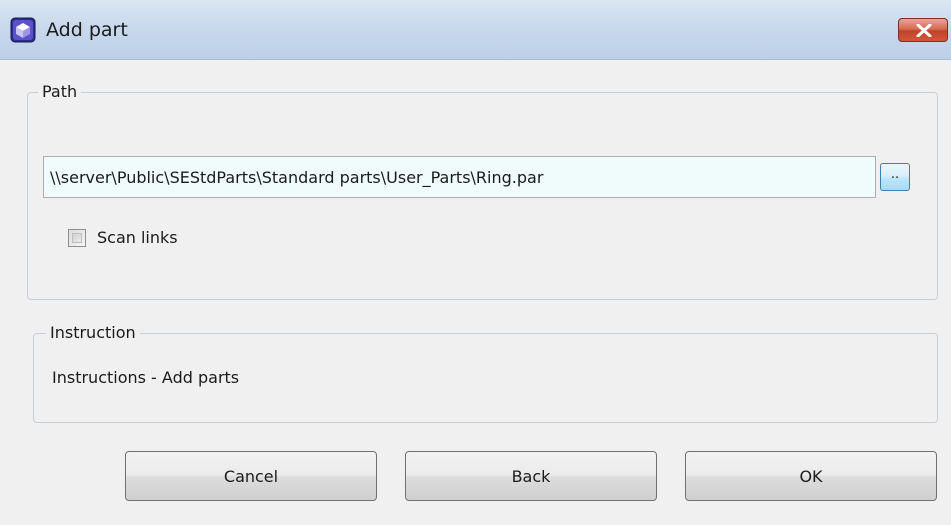  What do you see at coordinates (23, 30) in the screenshot?
I see `solid-edge-app-icon` at bounding box center [23, 30].